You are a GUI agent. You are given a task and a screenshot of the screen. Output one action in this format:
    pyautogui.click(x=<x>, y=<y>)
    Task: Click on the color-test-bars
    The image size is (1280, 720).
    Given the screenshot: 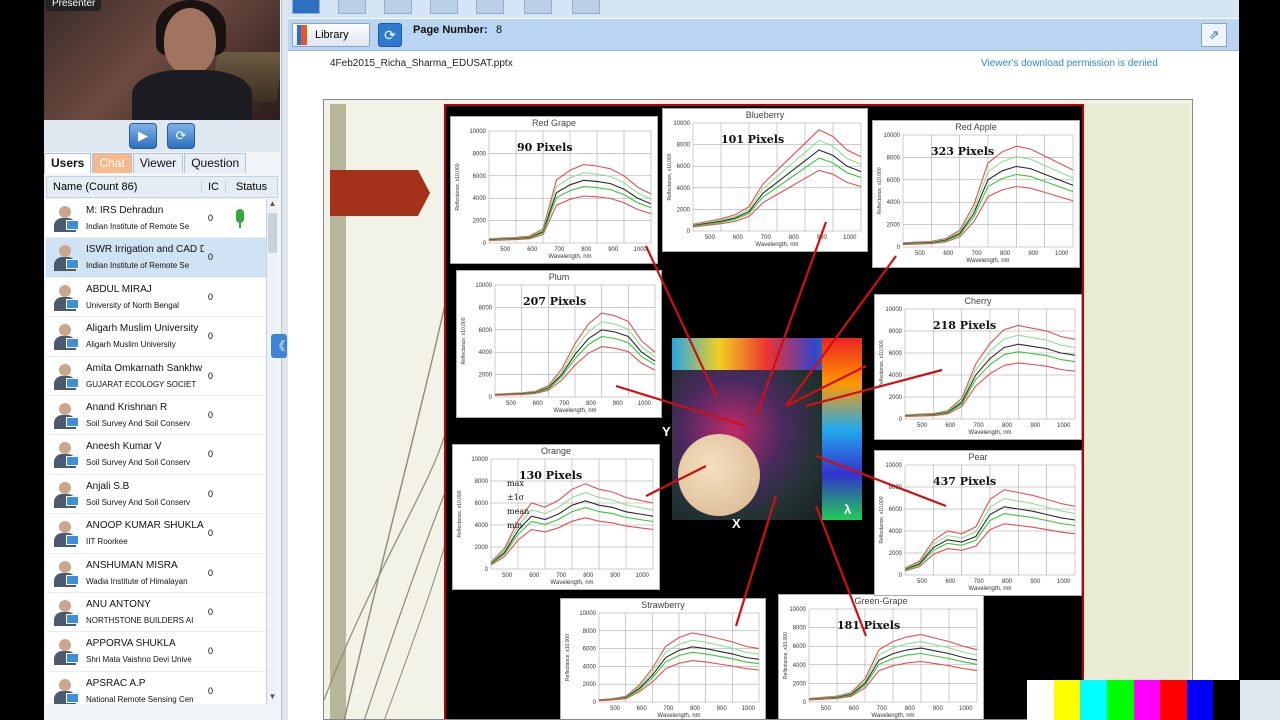 What is the action you would take?
    pyautogui.click(x=1133, y=700)
    